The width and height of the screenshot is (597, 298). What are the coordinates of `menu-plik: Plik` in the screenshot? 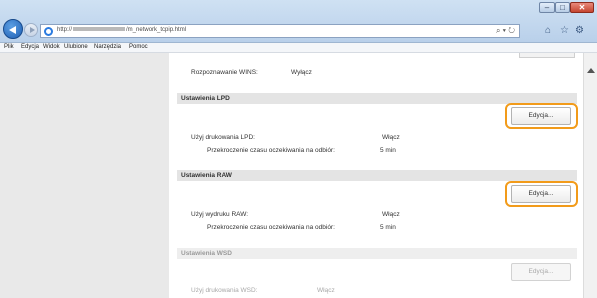 It's located at (9, 47).